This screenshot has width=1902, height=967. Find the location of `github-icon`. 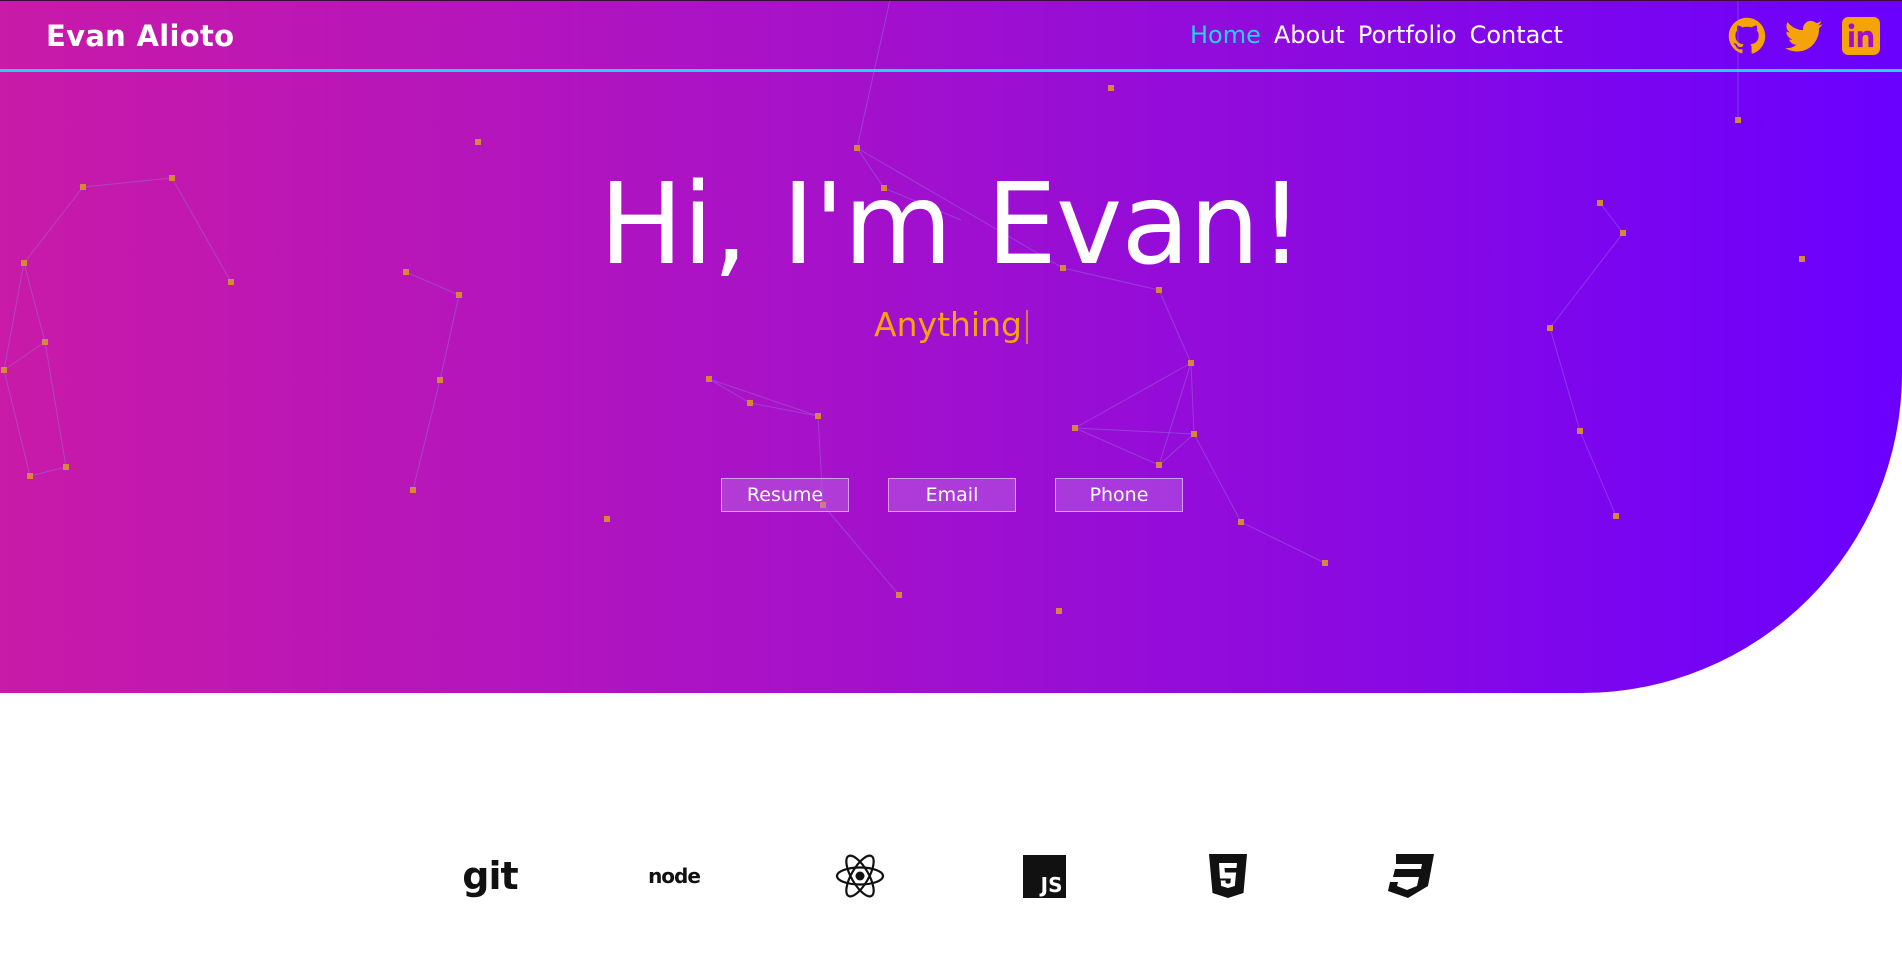

github-icon is located at coordinates (1747, 36).